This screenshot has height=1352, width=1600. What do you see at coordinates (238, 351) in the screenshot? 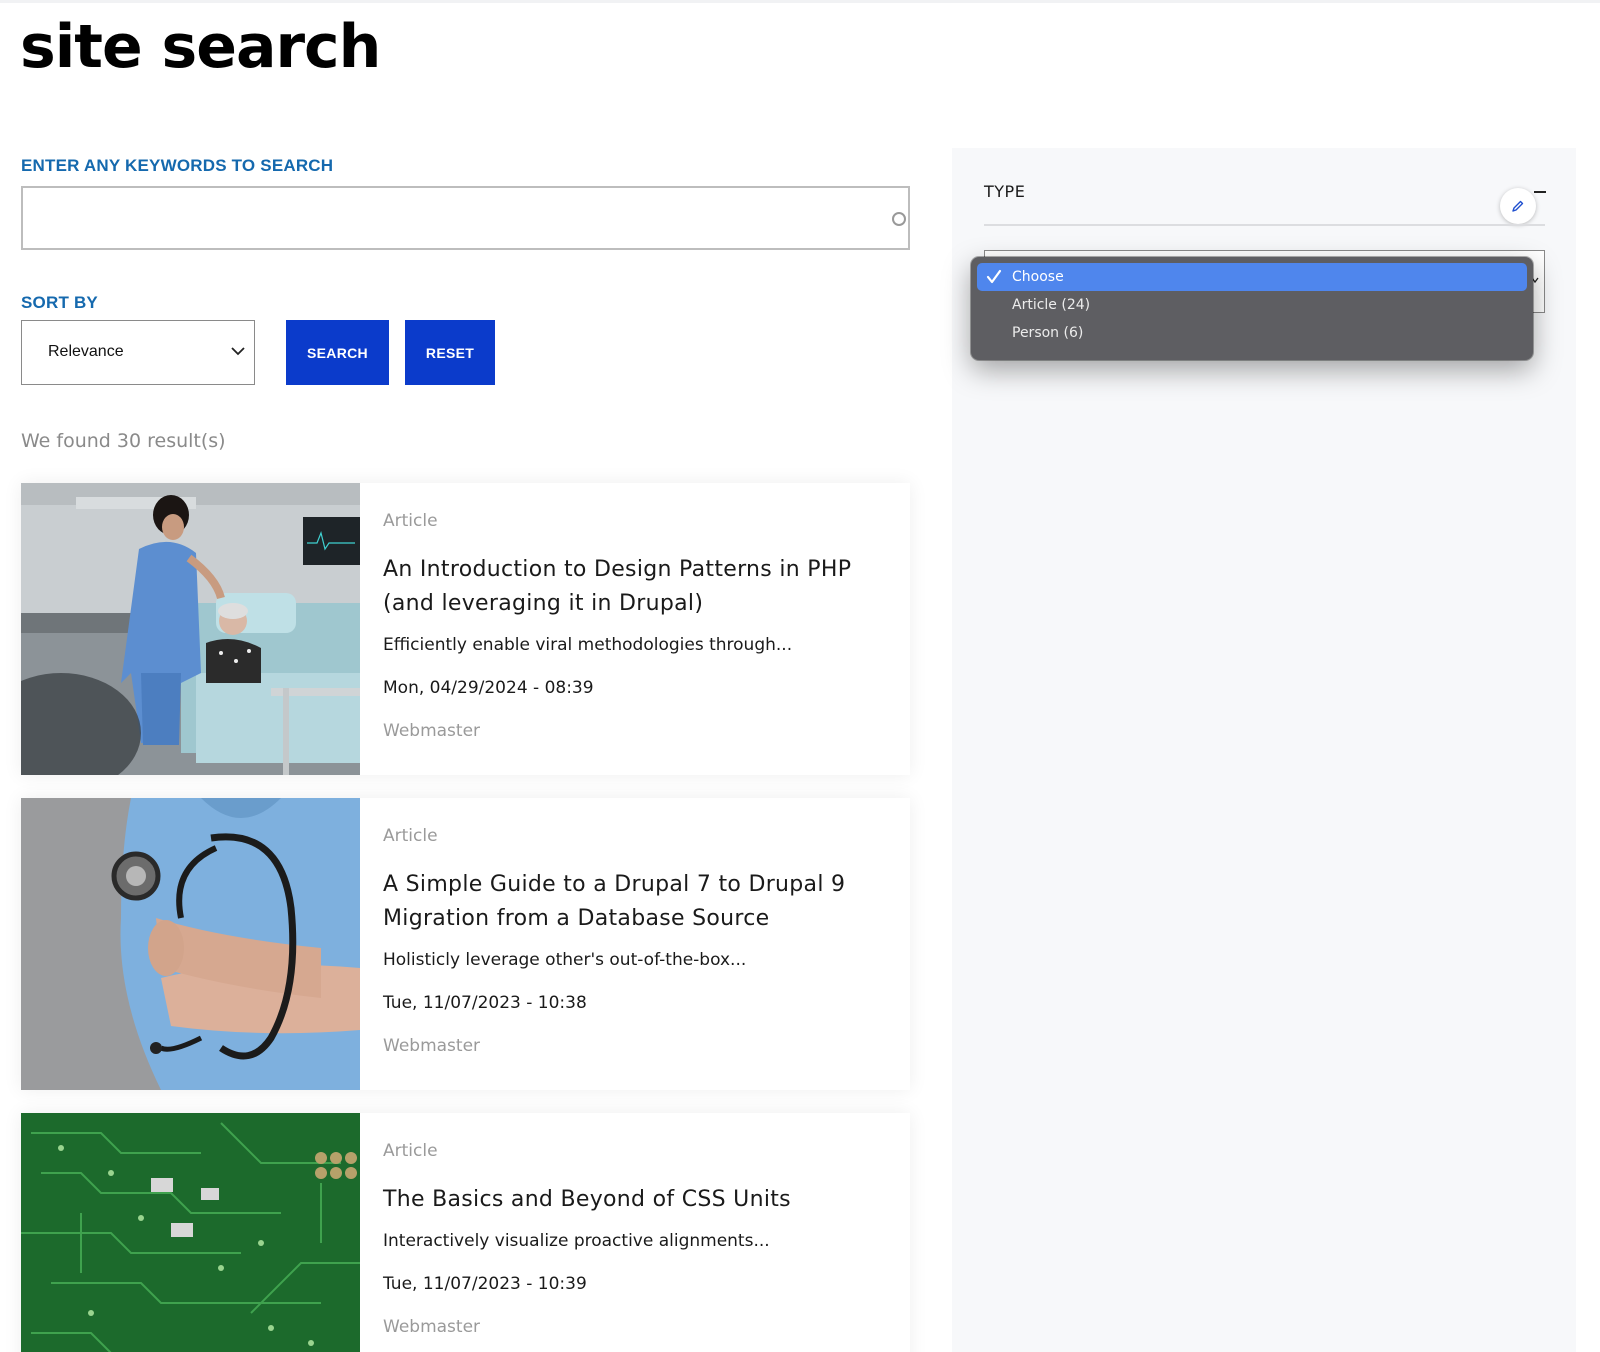
I see `chevron-down-icon` at bounding box center [238, 351].